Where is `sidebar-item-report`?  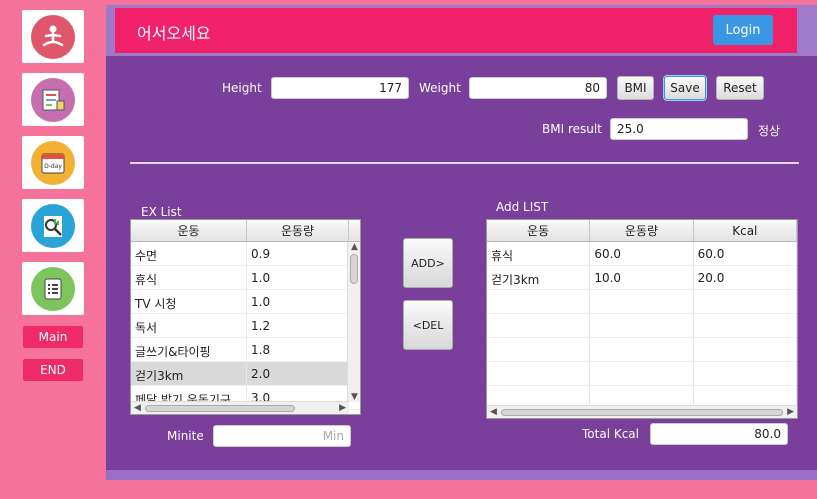
sidebar-item-report is located at coordinates (53, 225).